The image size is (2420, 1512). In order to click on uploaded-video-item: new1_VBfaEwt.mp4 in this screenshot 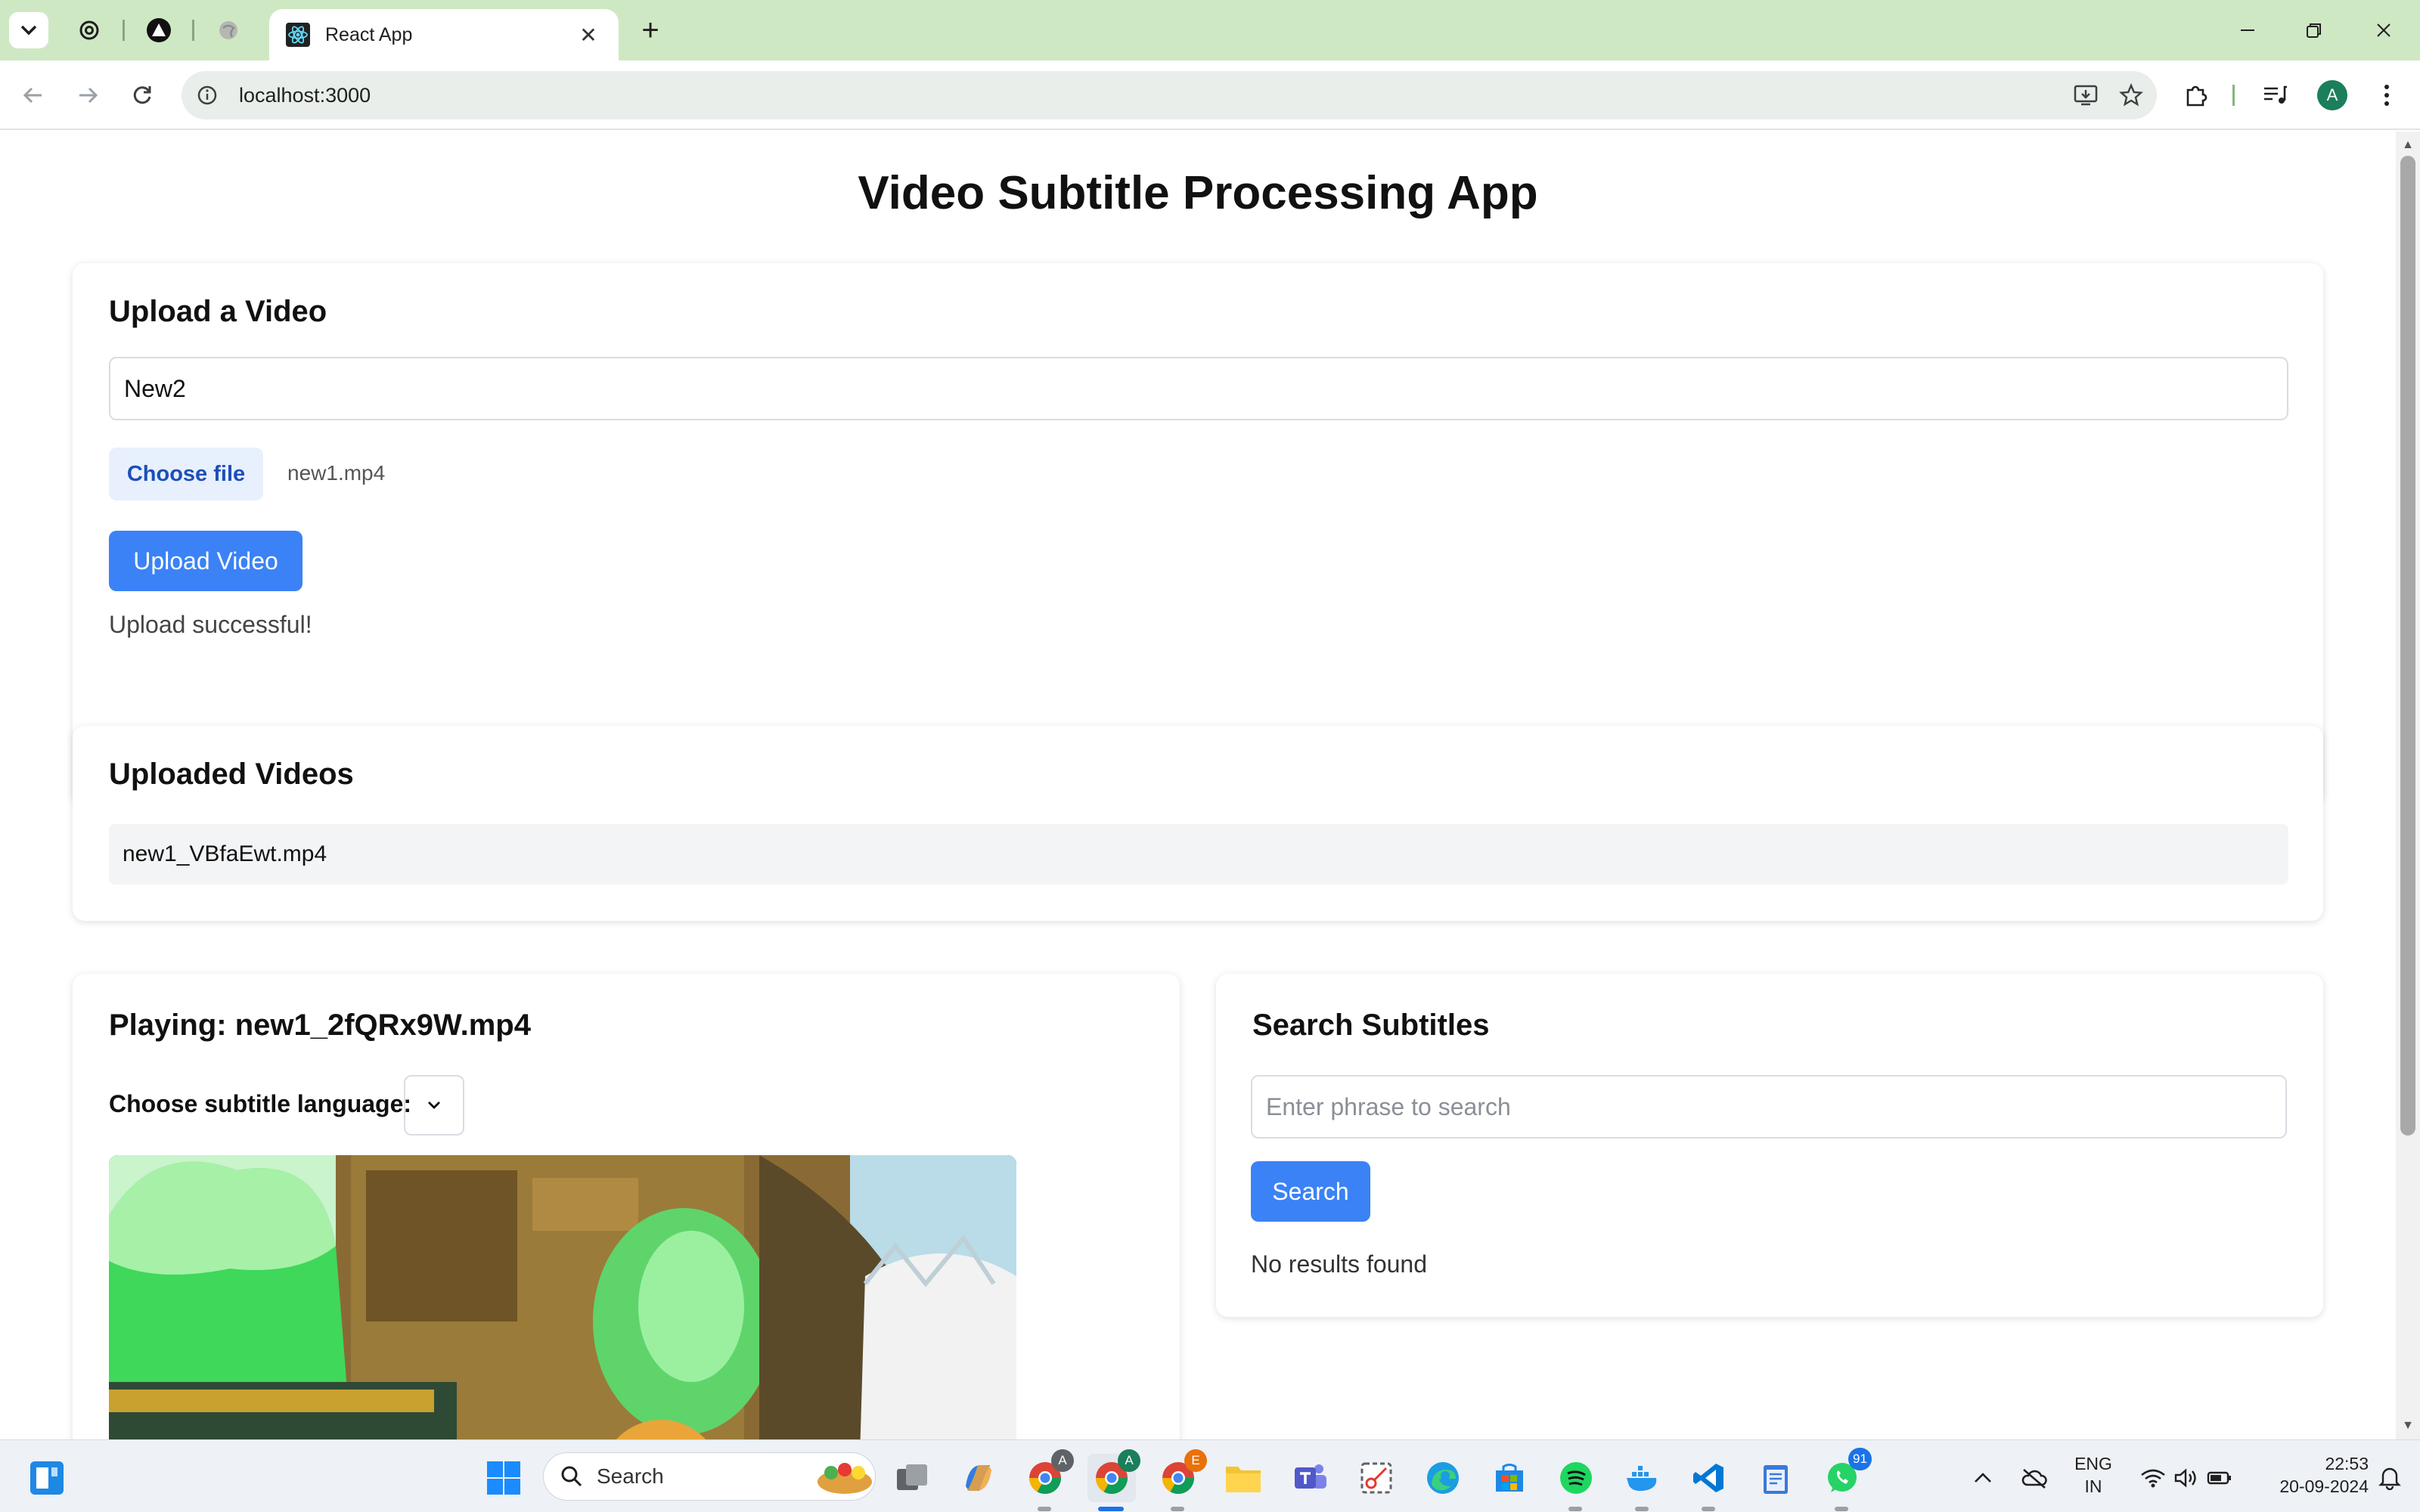, I will do `click(1198, 855)`.